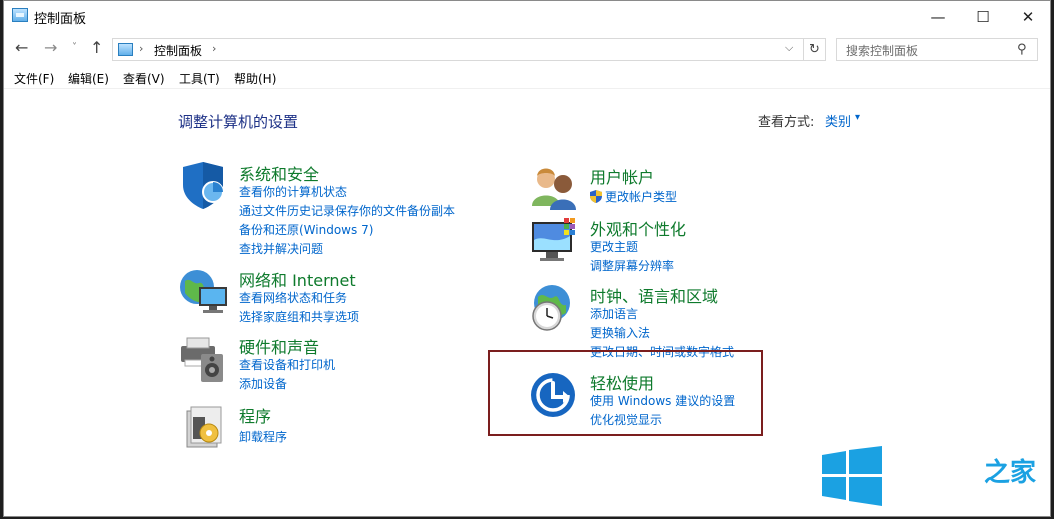 Image resolution: width=1054 pixels, height=519 pixels. What do you see at coordinates (596, 196) in the screenshot?
I see `uac-shield-icon` at bounding box center [596, 196].